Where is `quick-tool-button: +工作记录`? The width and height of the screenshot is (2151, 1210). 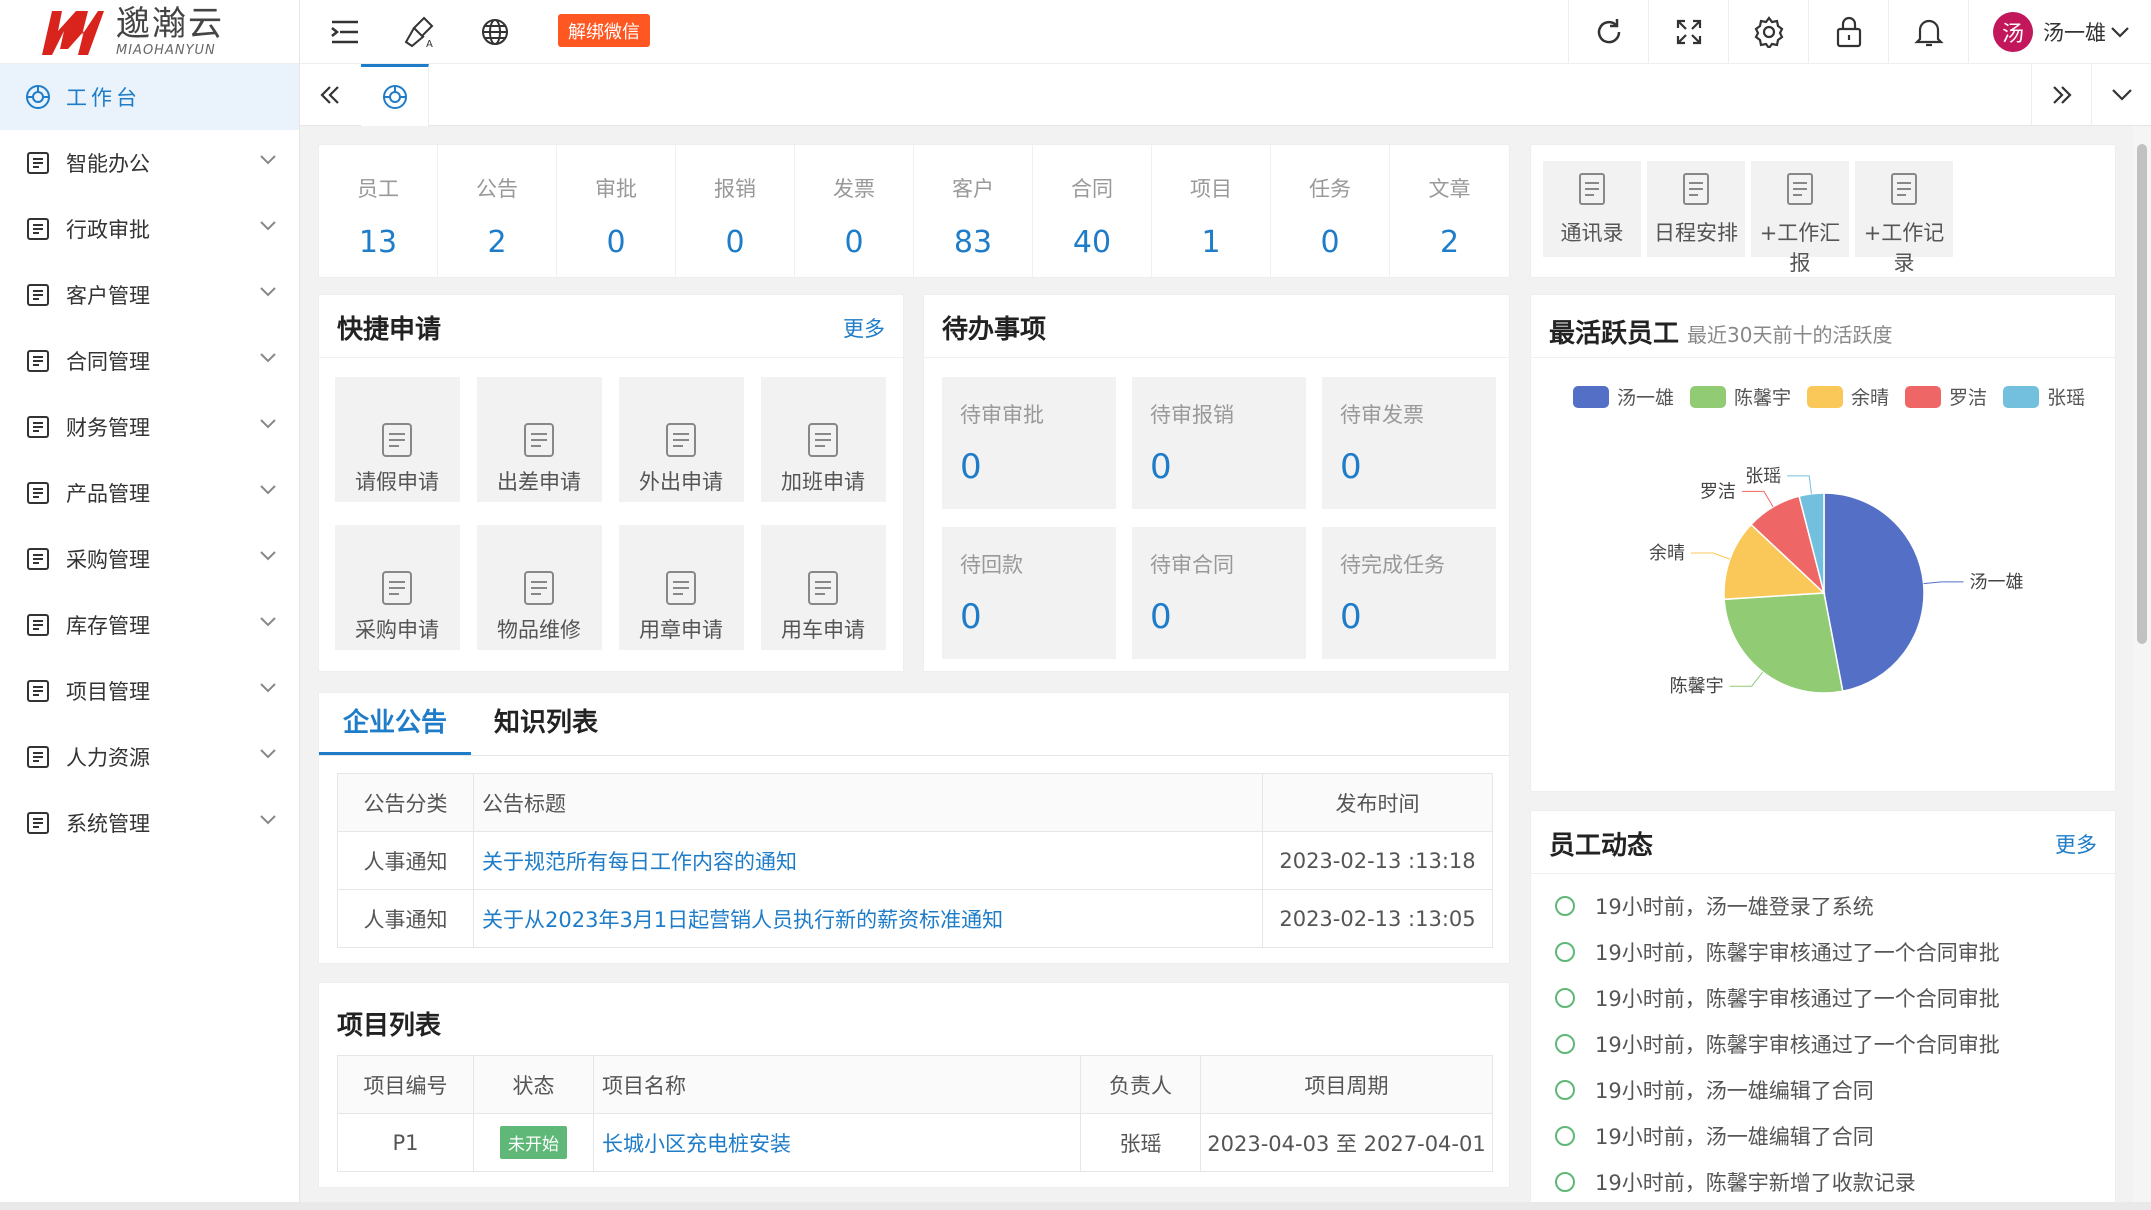
quick-tool-button: +工作记录 is located at coordinates (1904, 218).